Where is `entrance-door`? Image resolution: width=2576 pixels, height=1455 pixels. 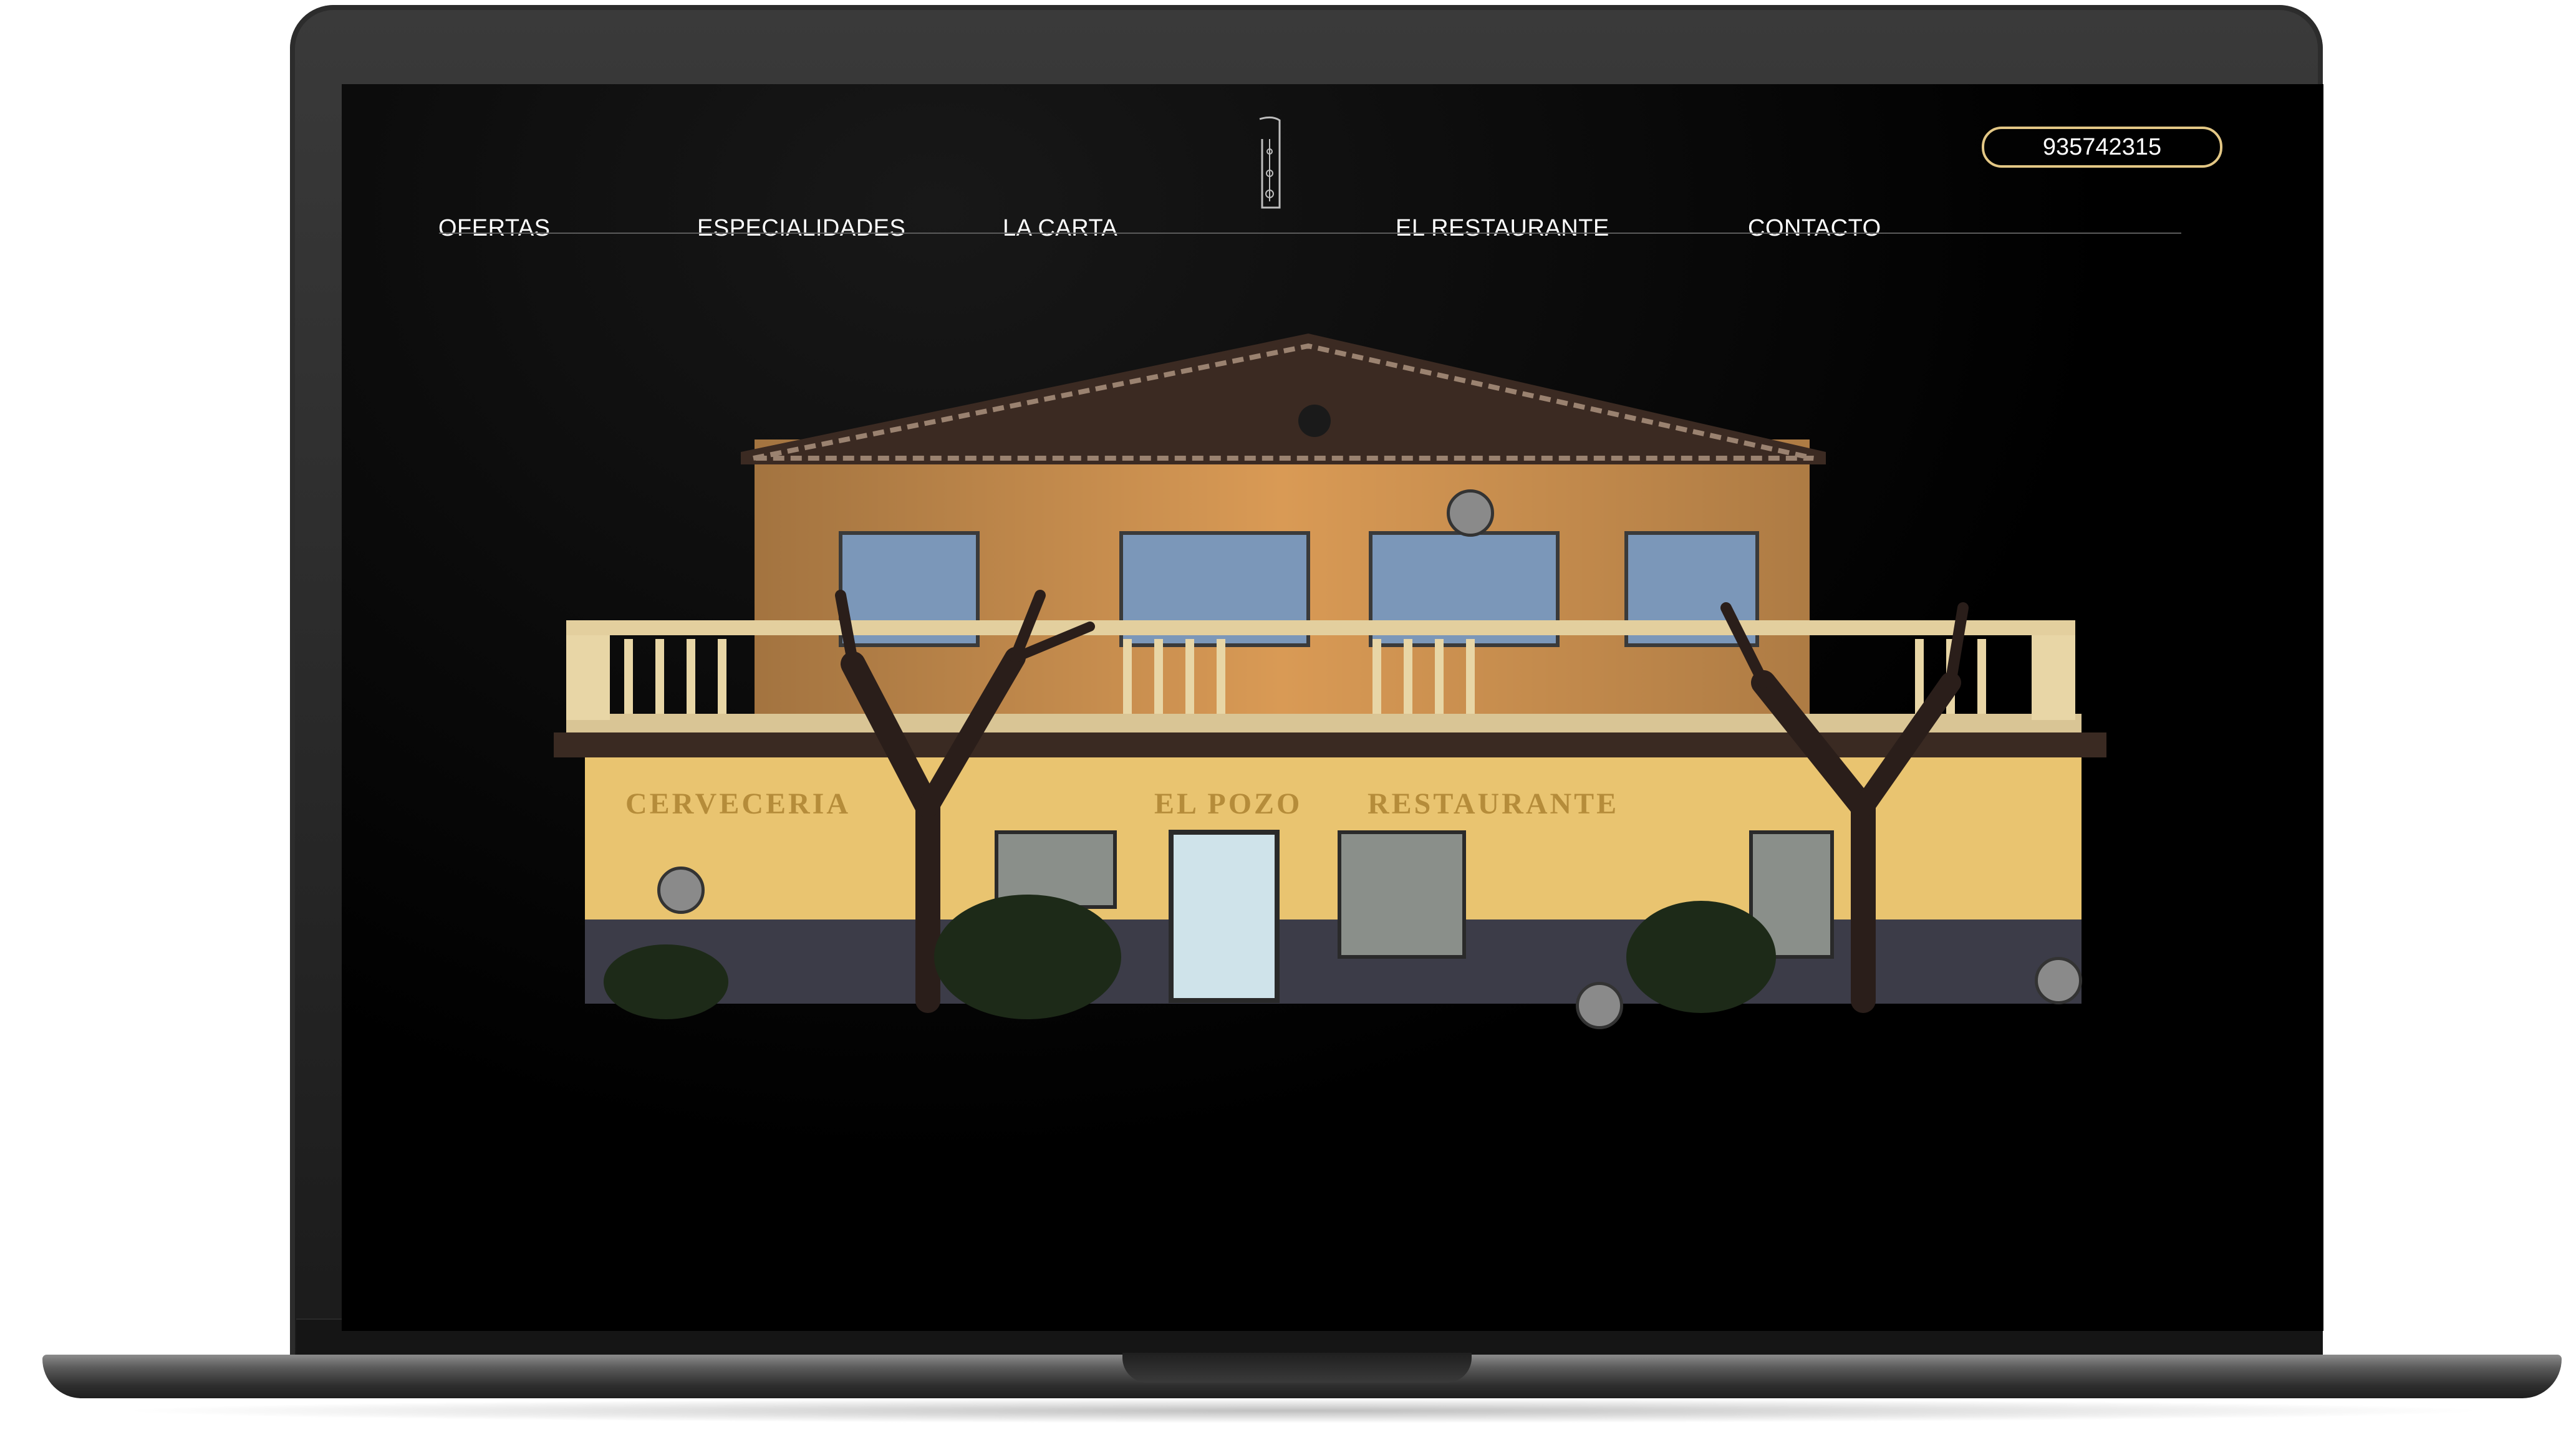
entrance-door is located at coordinates (1224, 916).